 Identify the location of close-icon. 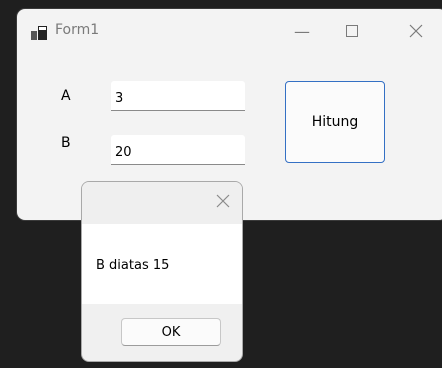
(416, 31).